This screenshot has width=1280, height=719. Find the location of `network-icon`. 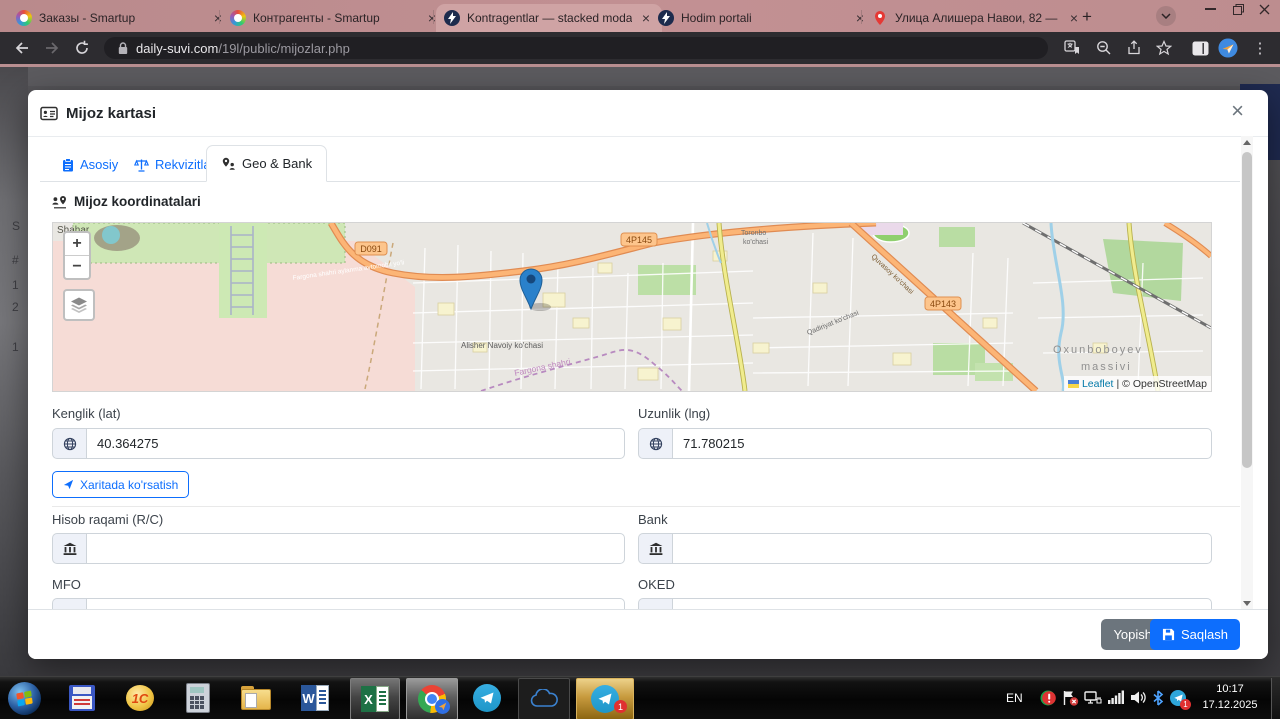

network-icon is located at coordinates (1093, 698).